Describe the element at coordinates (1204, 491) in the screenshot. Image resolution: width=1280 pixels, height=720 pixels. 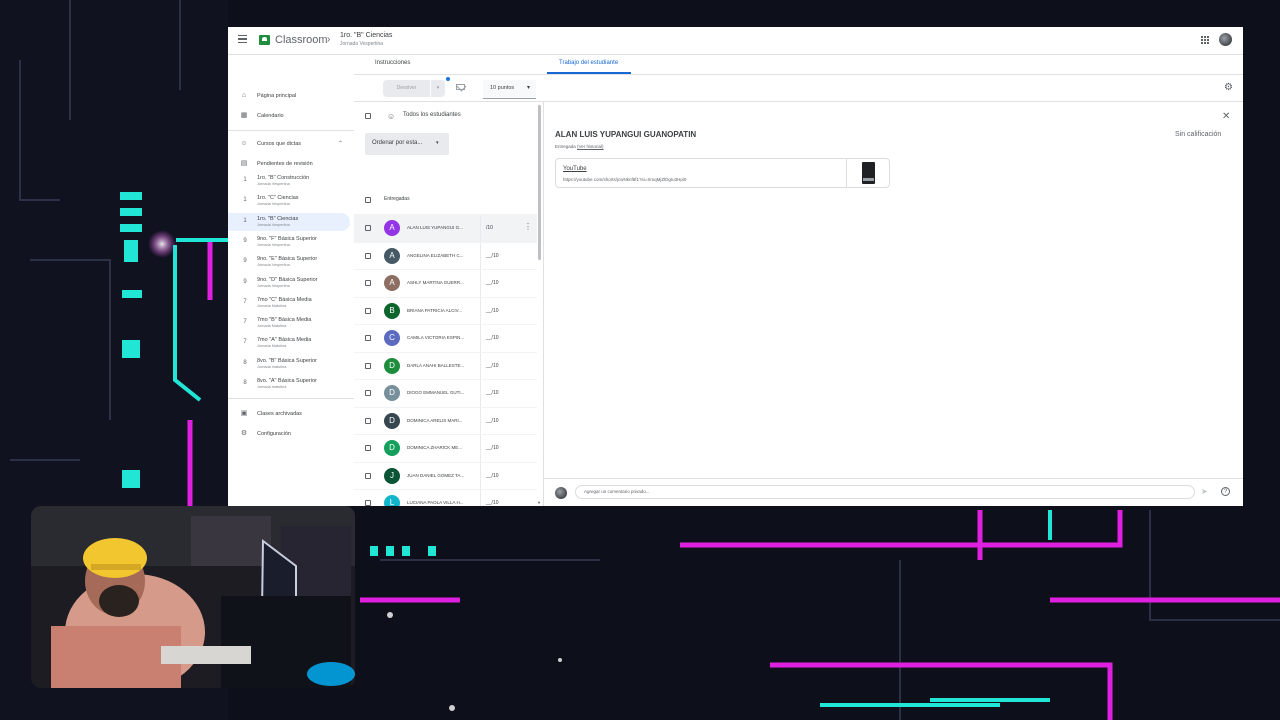
I see `send-icon: ➤` at that location.